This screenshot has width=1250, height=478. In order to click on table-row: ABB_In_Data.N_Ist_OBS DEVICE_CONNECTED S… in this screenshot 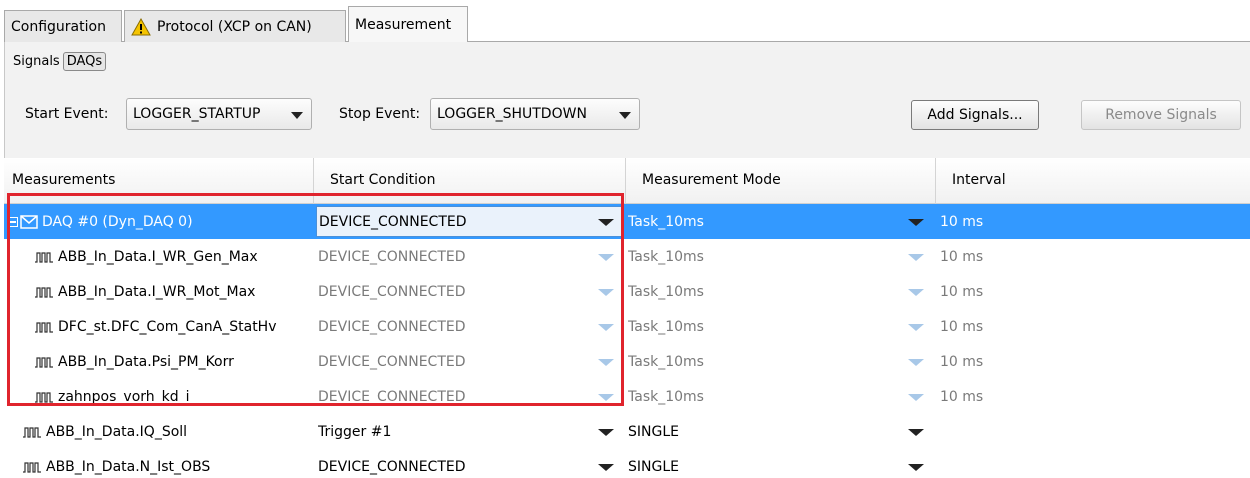, I will do `click(627, 463)`.